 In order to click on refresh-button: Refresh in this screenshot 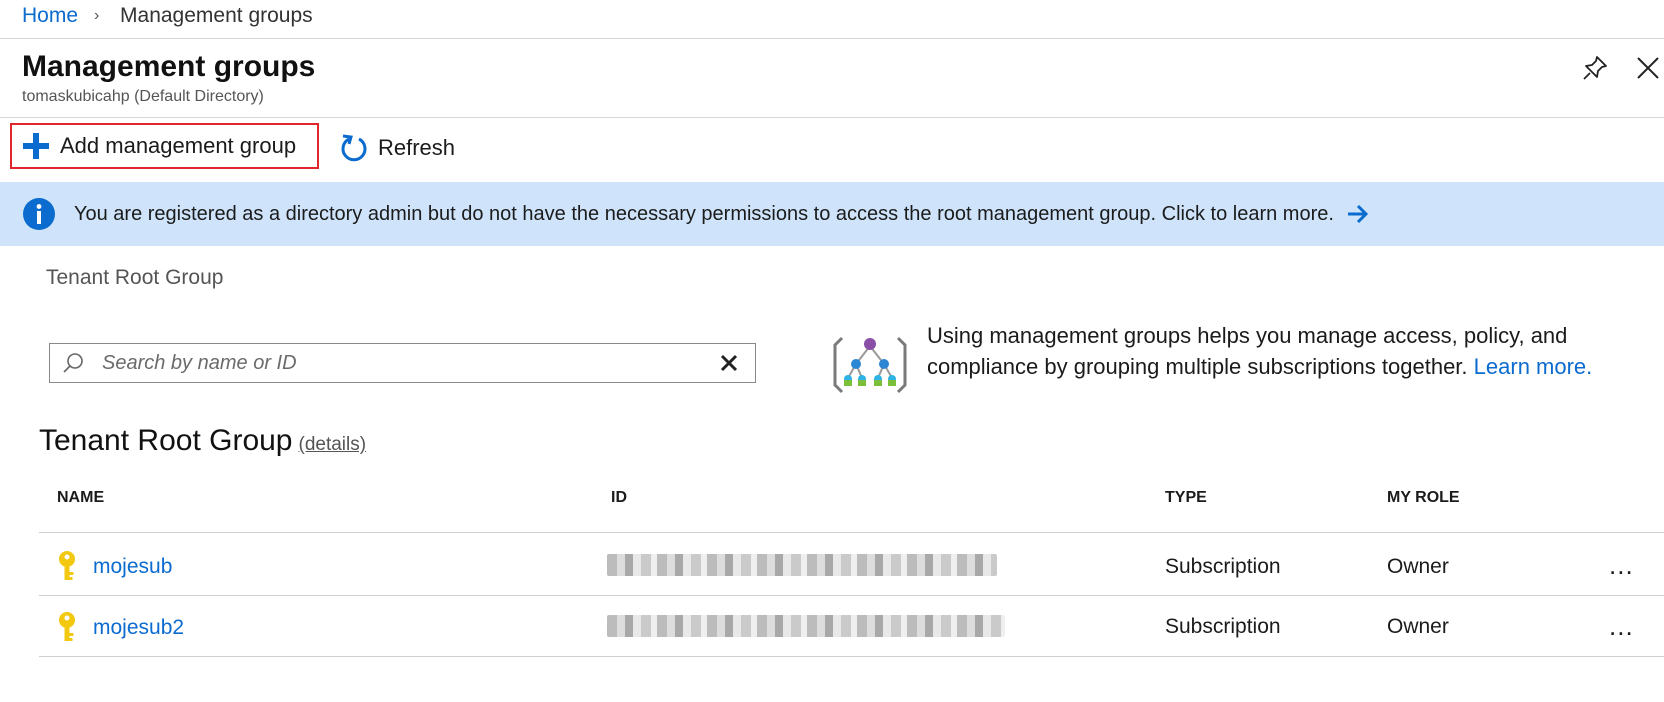, I will do `click(397, 148)`.